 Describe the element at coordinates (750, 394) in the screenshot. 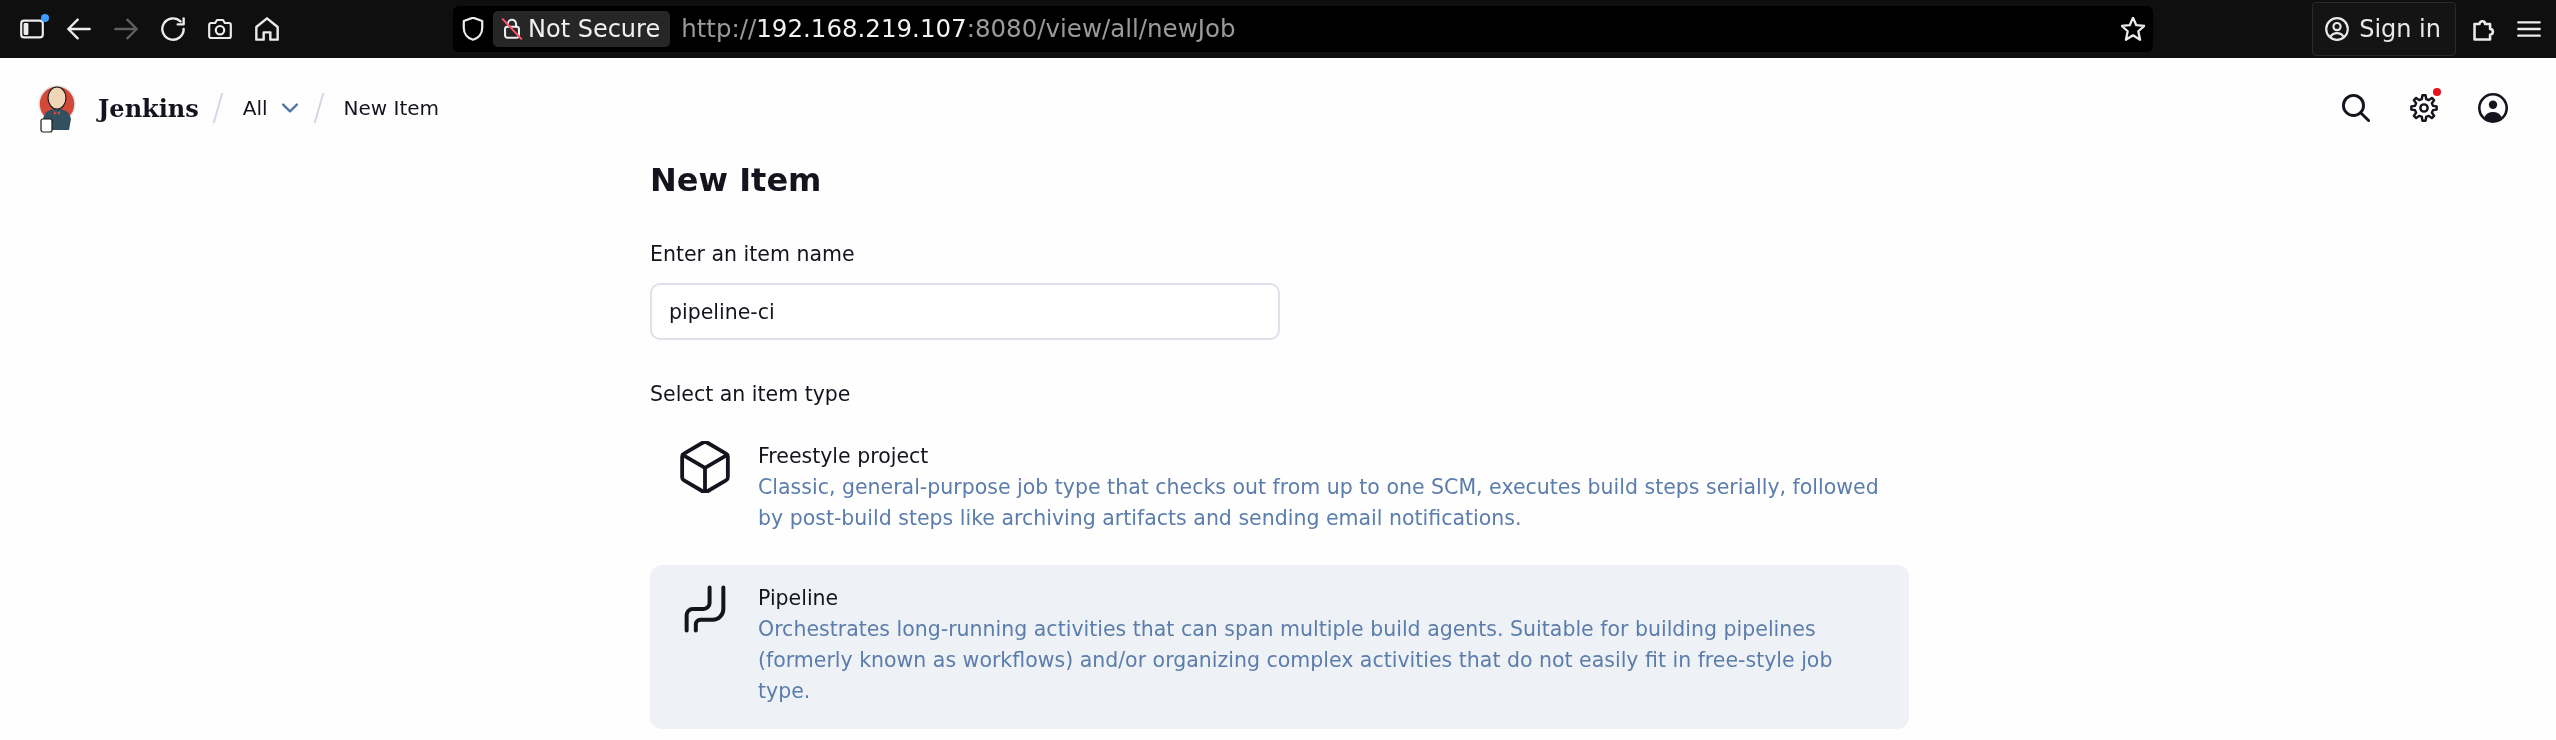

I see `section-label: Select an item type` at that location.